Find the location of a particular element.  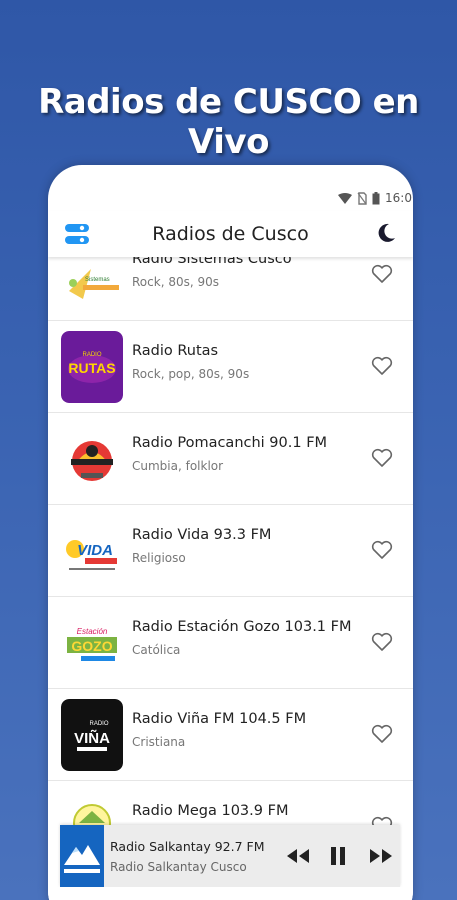

vina-logo-icon: RADIO VIÑA is located at coordinates (92, 735).